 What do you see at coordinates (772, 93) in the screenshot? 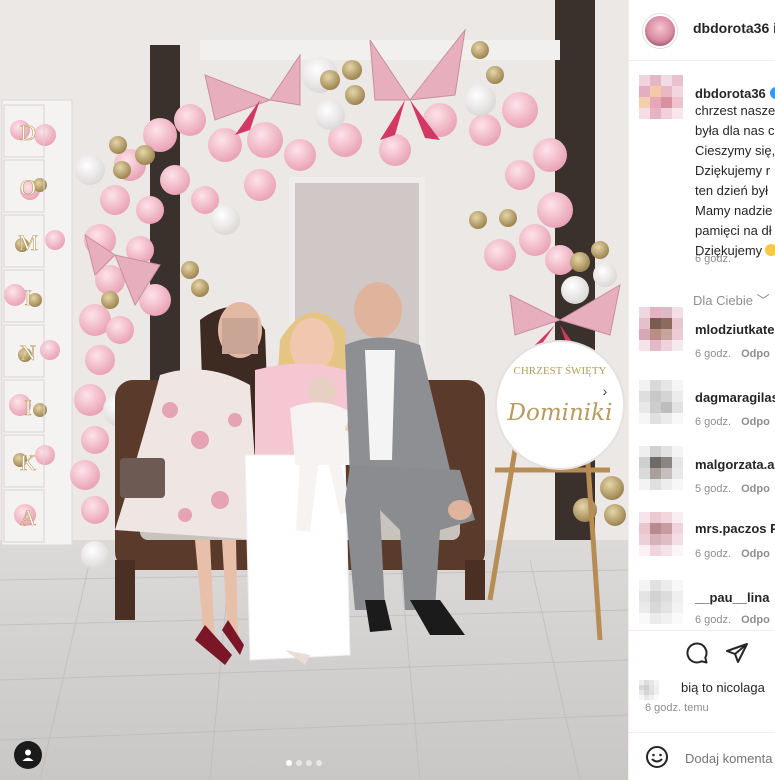
I see `verified-badge-icon` at bounding box center [772, 93].